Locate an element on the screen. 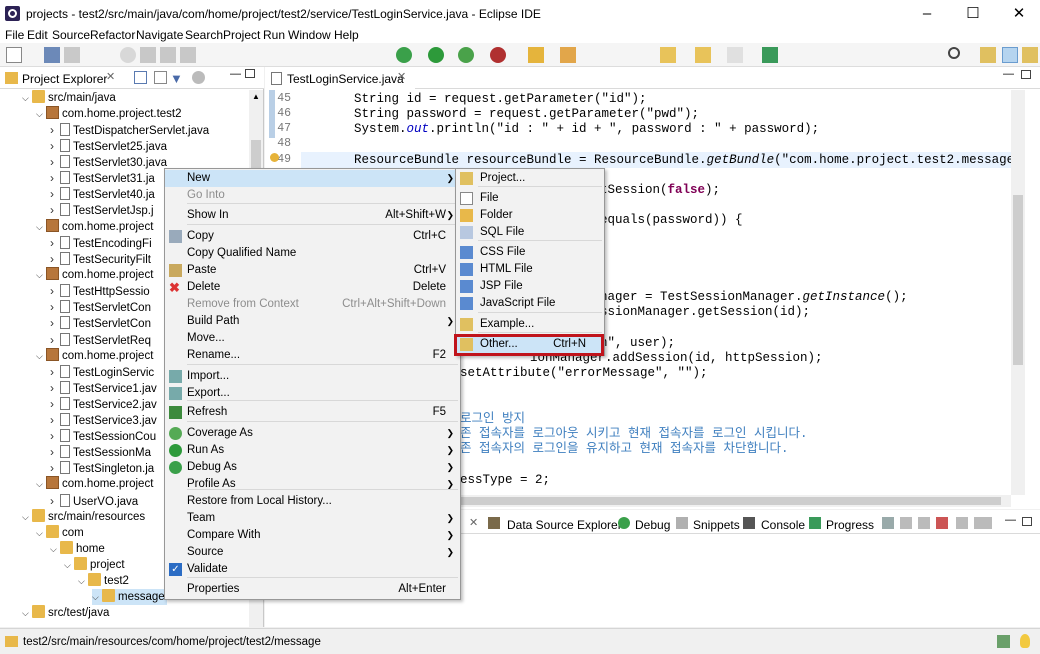  menu-item-build-path: Build Path ❯ is located at coordinates (312, 321).